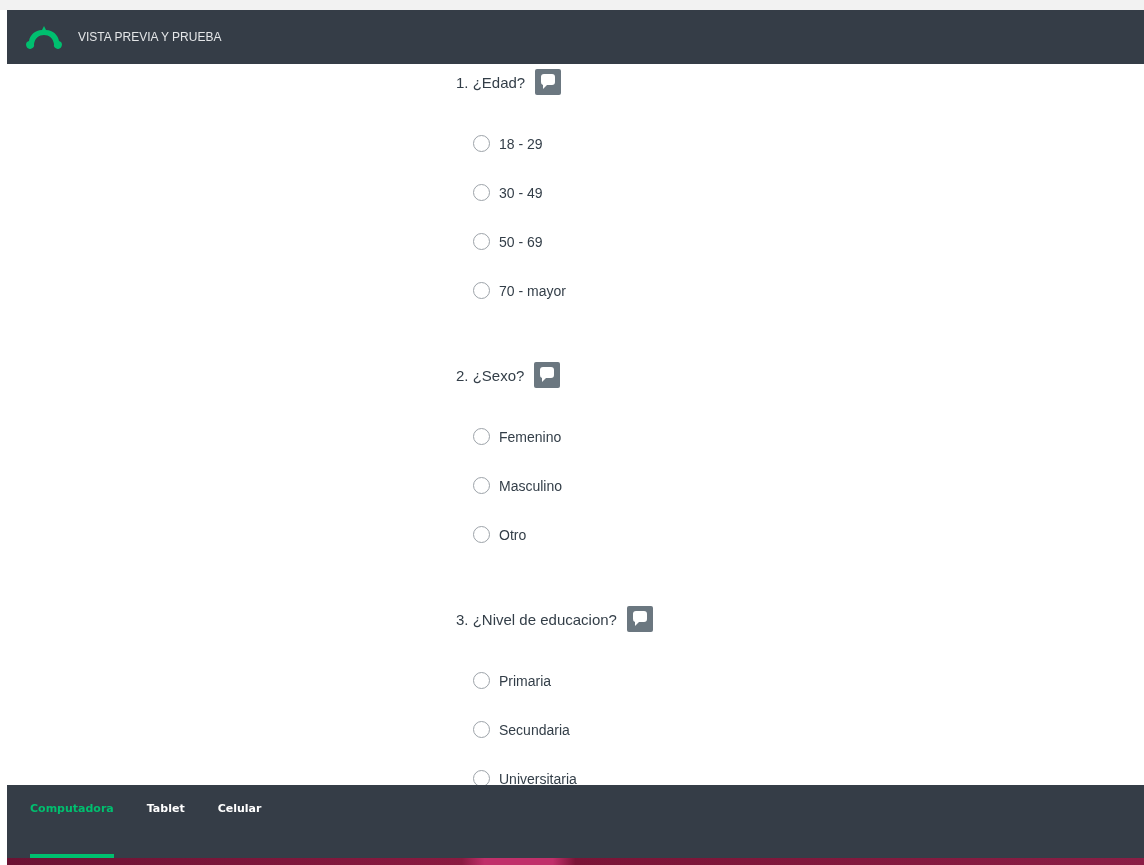 This screenshot has width=1144, height=865. Describe the element at coordinates (239, 830) in the screenshot. I see `device-tab: Celular` at that location.